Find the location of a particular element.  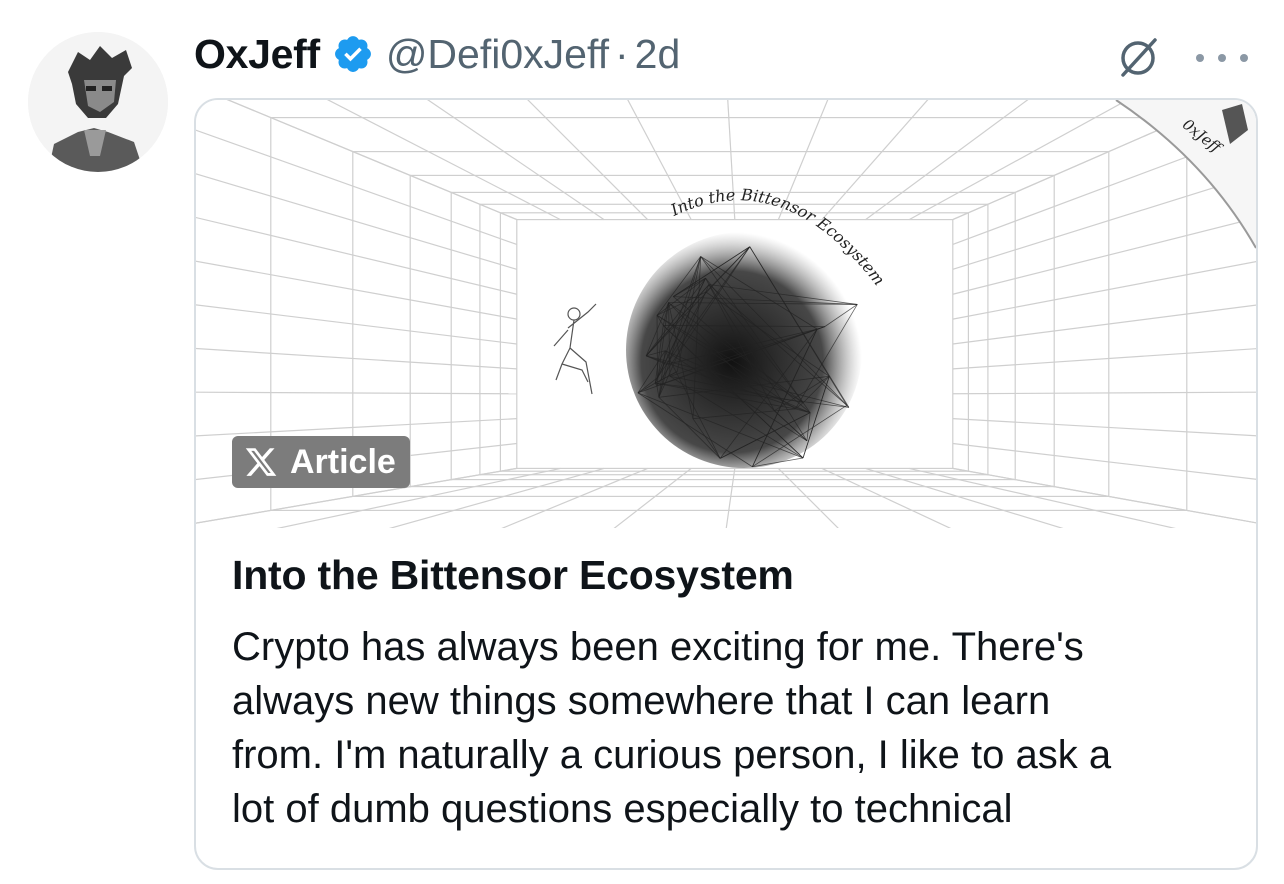

grok-icon is located at coordinates (1138, 58).